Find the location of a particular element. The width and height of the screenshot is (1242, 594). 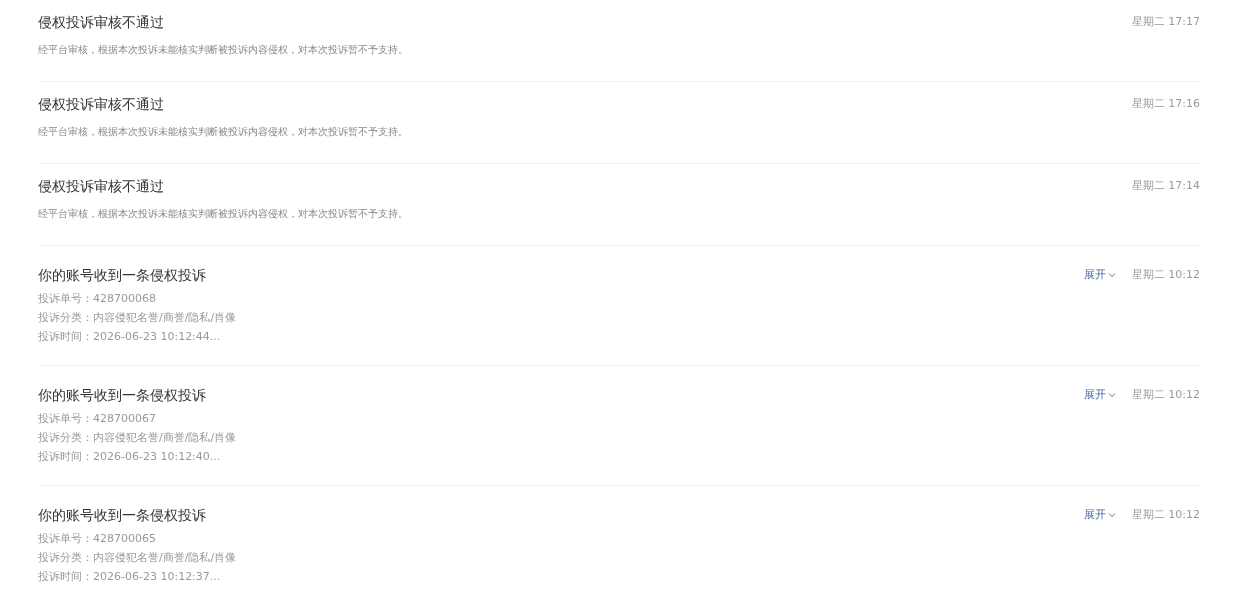

complaint-detail: 投诉单号：428700068 is located at coordinates (97, 299).